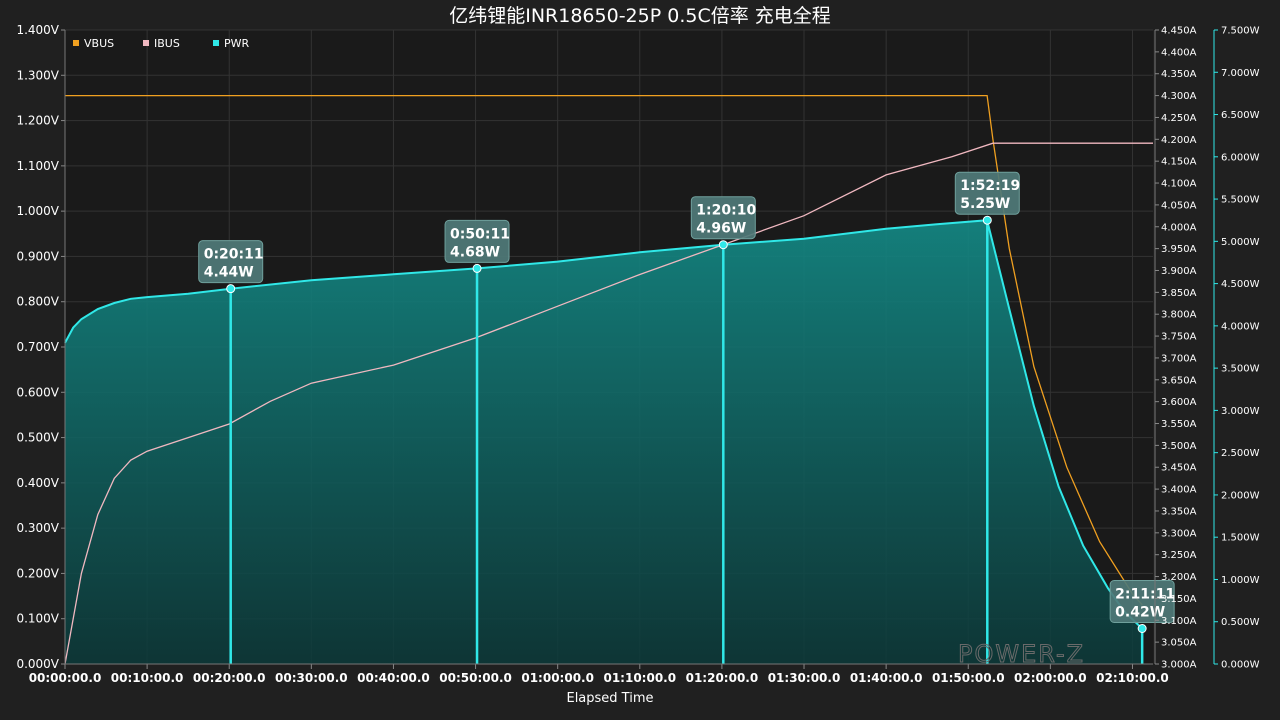 The height and width of the screenshot is (720, 1280). I want to click on y-right1-tick-label: 3.200A, so click(1179, 577).